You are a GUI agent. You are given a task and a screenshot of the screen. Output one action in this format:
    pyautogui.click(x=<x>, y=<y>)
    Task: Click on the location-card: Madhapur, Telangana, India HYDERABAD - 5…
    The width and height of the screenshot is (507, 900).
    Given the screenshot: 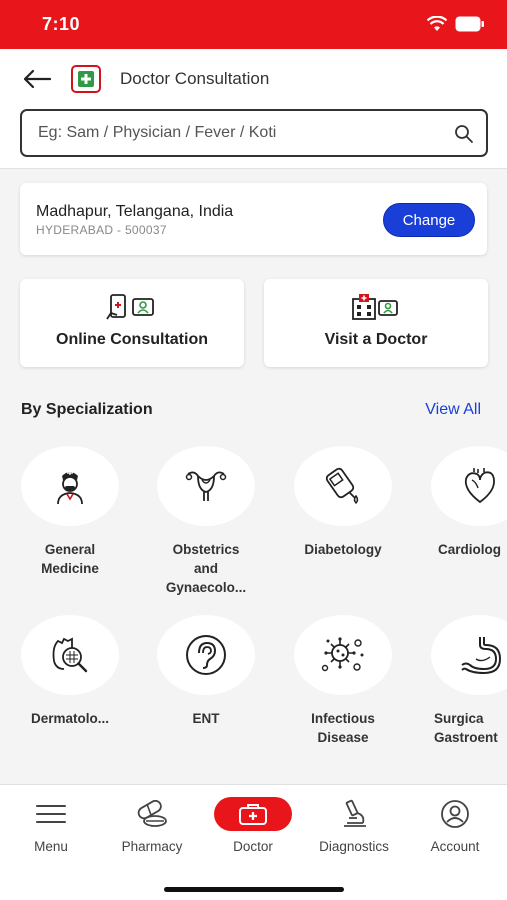 What is the action you would take?
    pyautogui.click(x=253, y=219)
    